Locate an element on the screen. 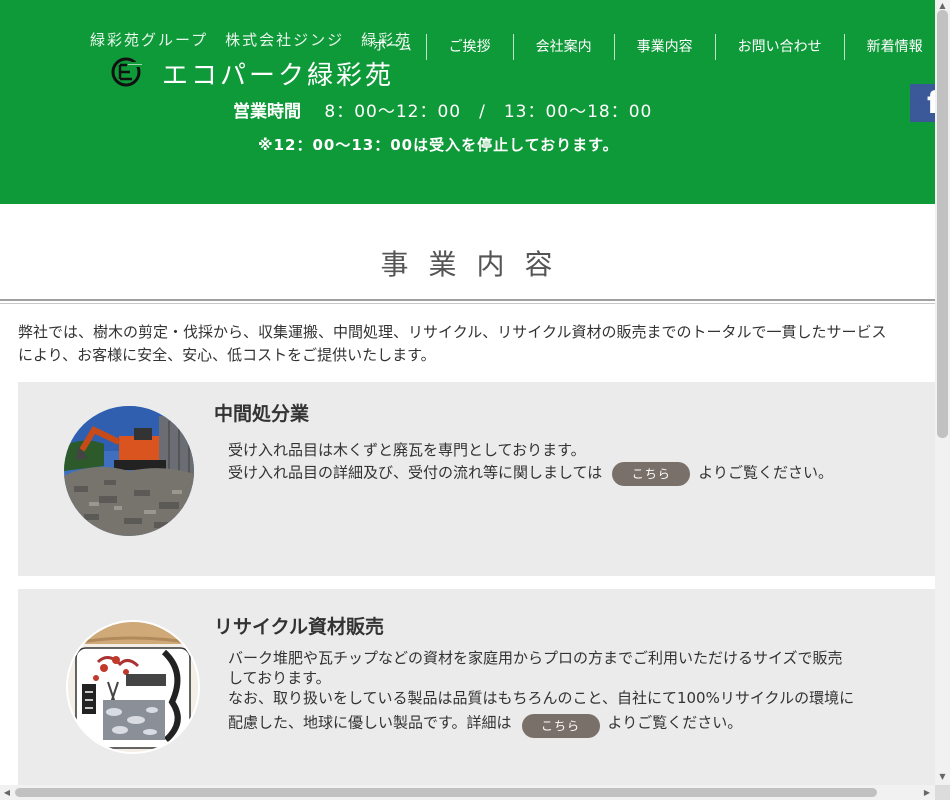  section-text: 受け入れ品目の詳細及び、受付の流れ等に関しましては is located at coordinates (415, 472).